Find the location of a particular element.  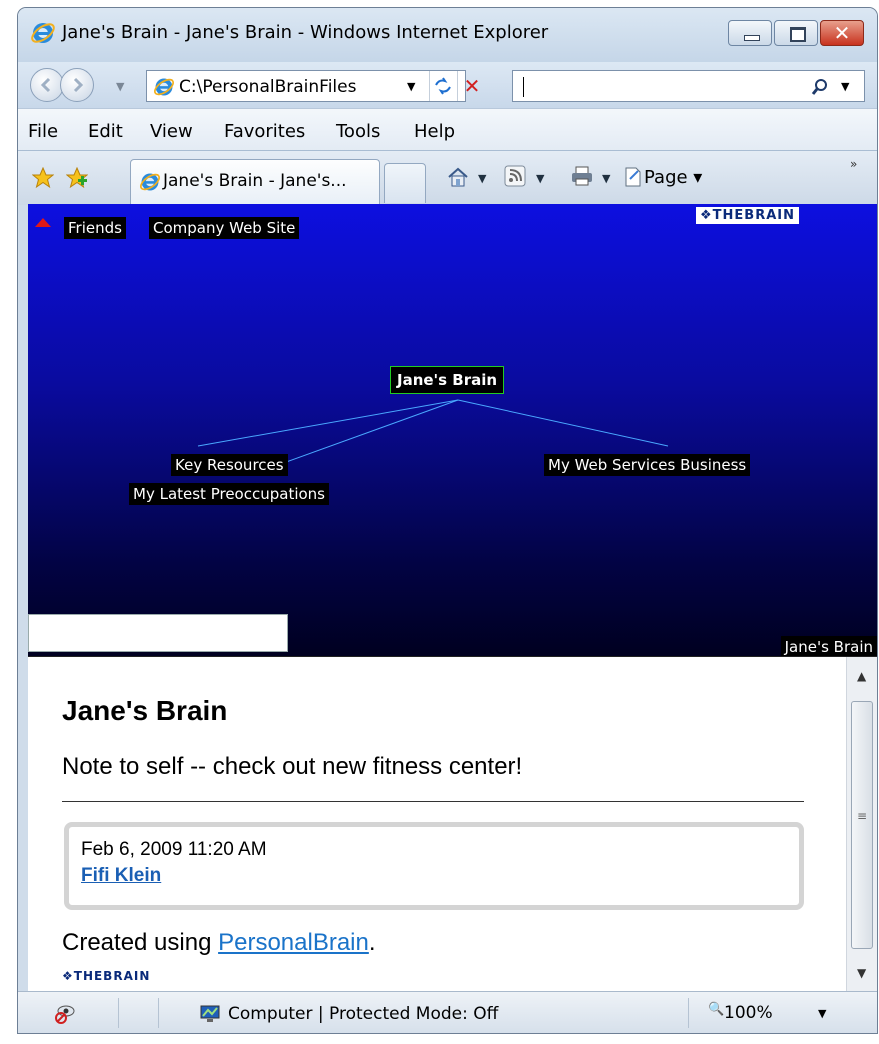

scroll-thumb: ≡ is located at coordinates (862, 825).